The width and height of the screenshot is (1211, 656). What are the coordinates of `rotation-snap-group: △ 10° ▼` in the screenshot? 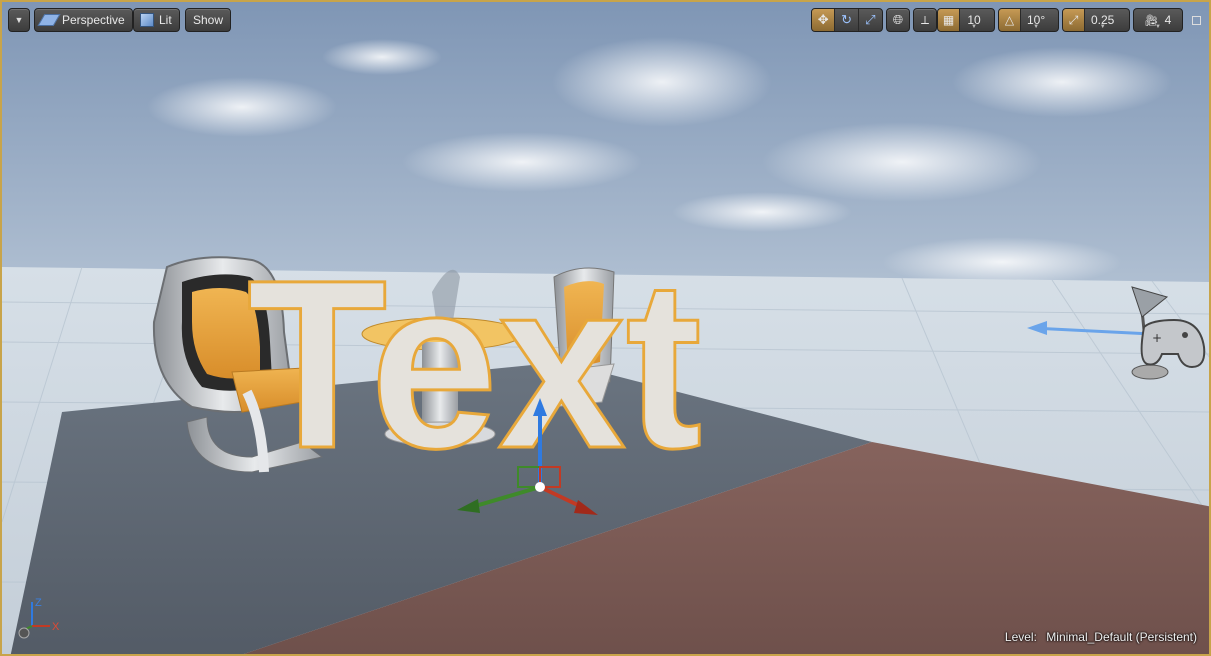 It's located at (1028, 20).